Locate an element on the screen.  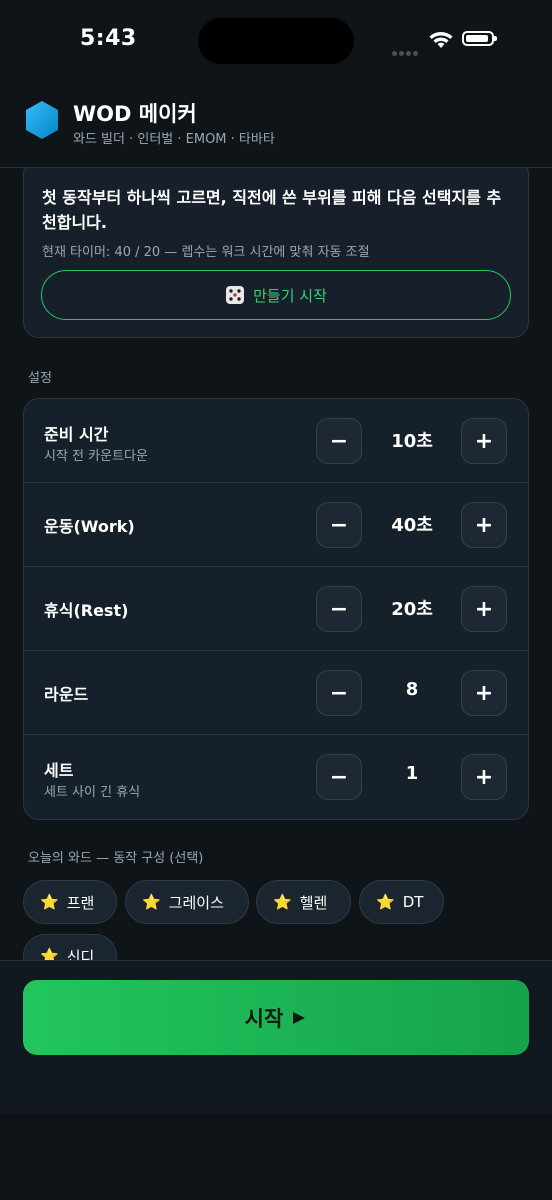
play-icon is located at coordinates (299, 1017).